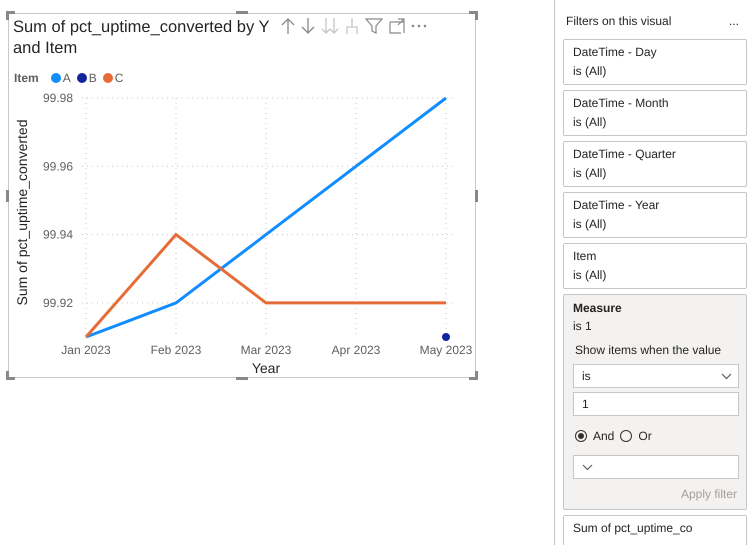 The image size is (754, 545). I want to click on pane-title: Filters on this visual, so click(619, 22).